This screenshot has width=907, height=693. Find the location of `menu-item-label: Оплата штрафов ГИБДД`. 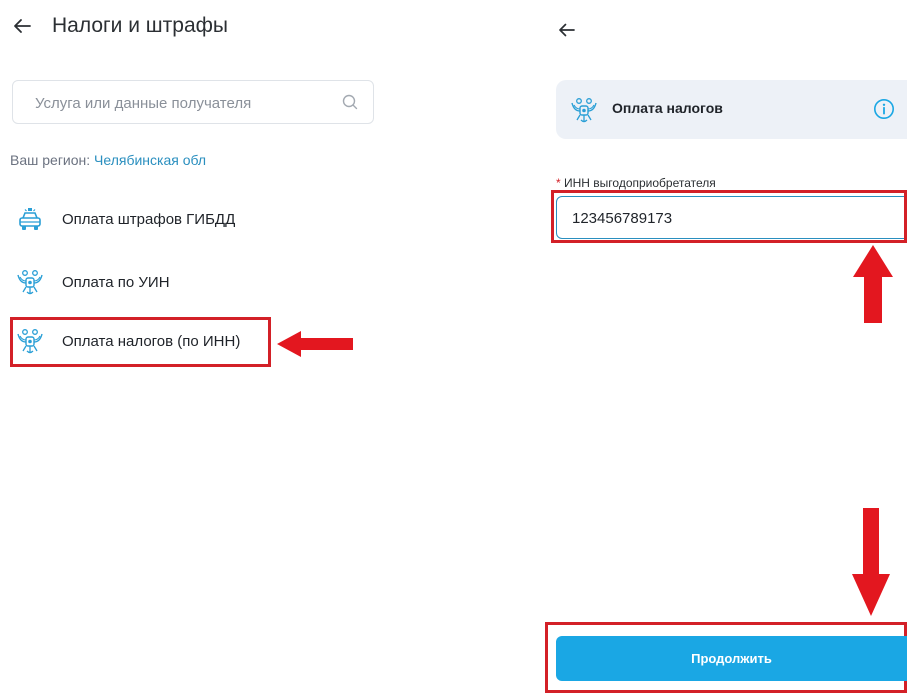

menu-item-label: Оплата штрафов ГИБДД is located at coordinates (149, 219).